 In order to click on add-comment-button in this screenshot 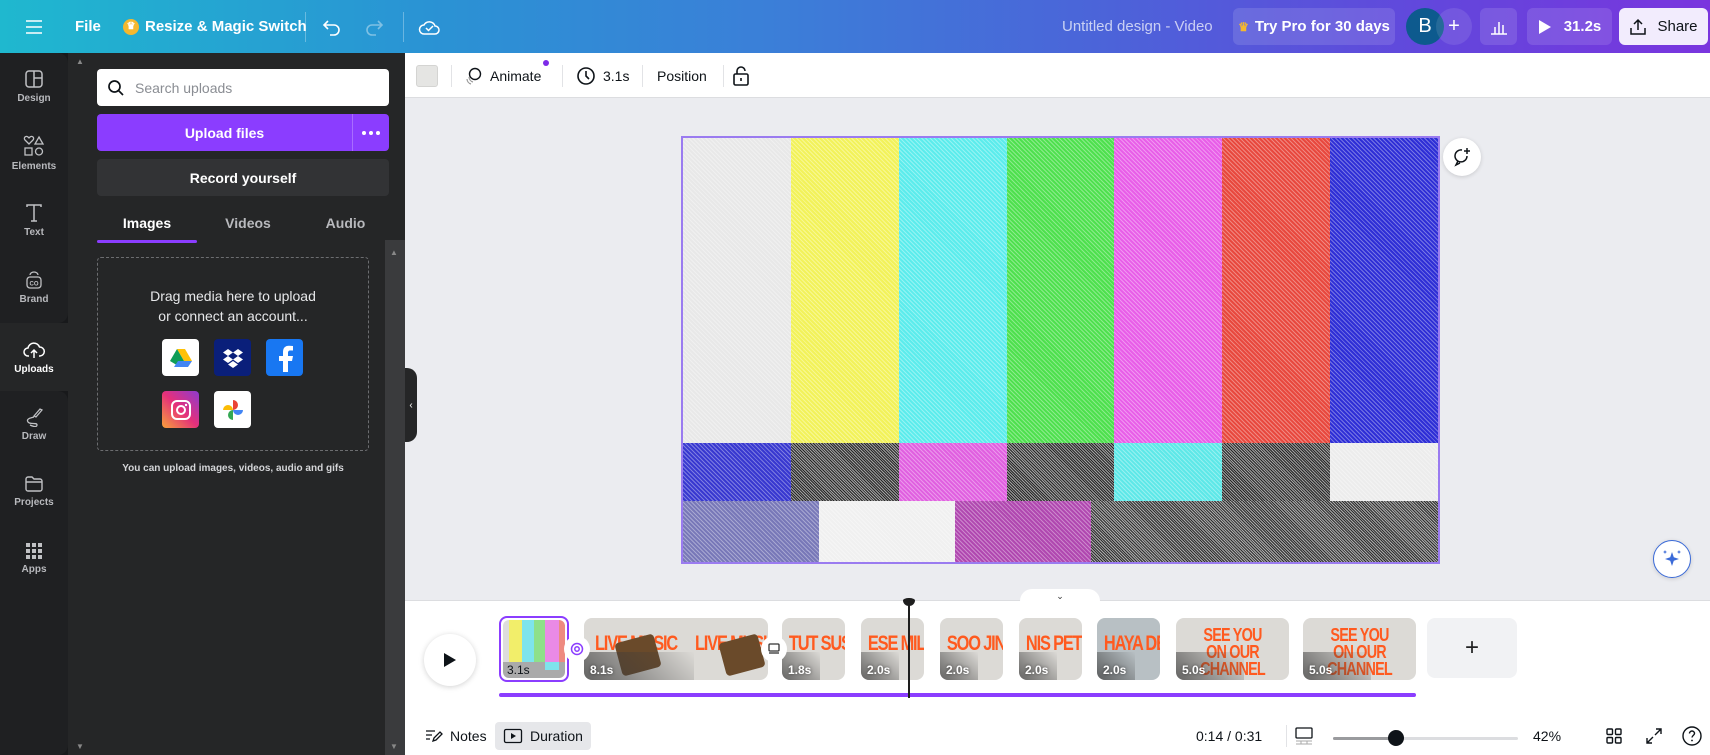, I will do `click(1462, 157)`.